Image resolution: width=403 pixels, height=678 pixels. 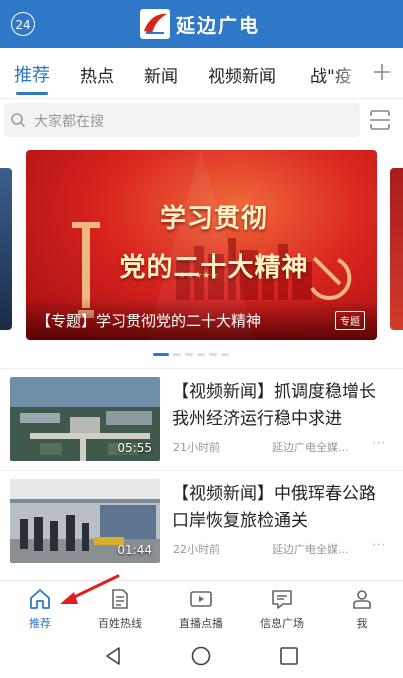 What do you see at coordinates (201, 73) in the screenshot?
I see `channel-tabs: 推荐 热点 新闻 视频新闻 战"疫` at bounding box center [201, 73].